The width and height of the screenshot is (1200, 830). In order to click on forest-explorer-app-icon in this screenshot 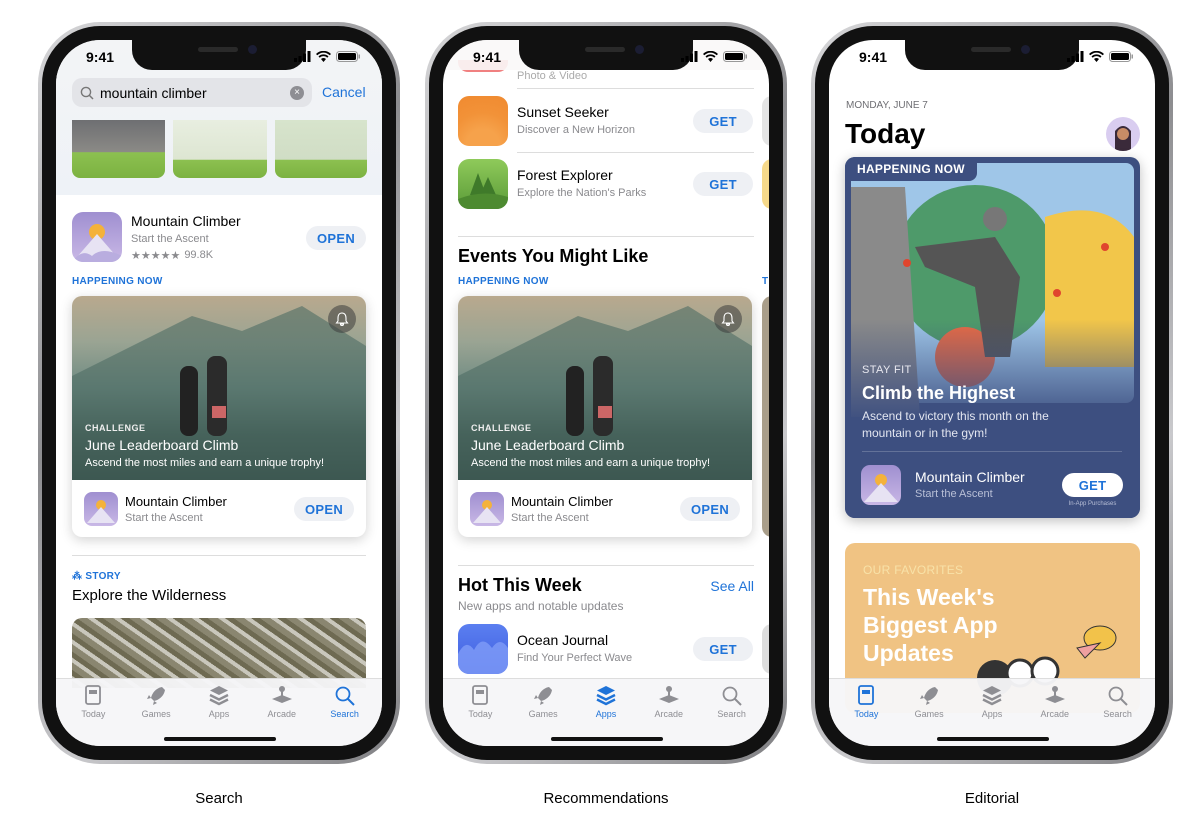, I will do `click(483, 184)`.